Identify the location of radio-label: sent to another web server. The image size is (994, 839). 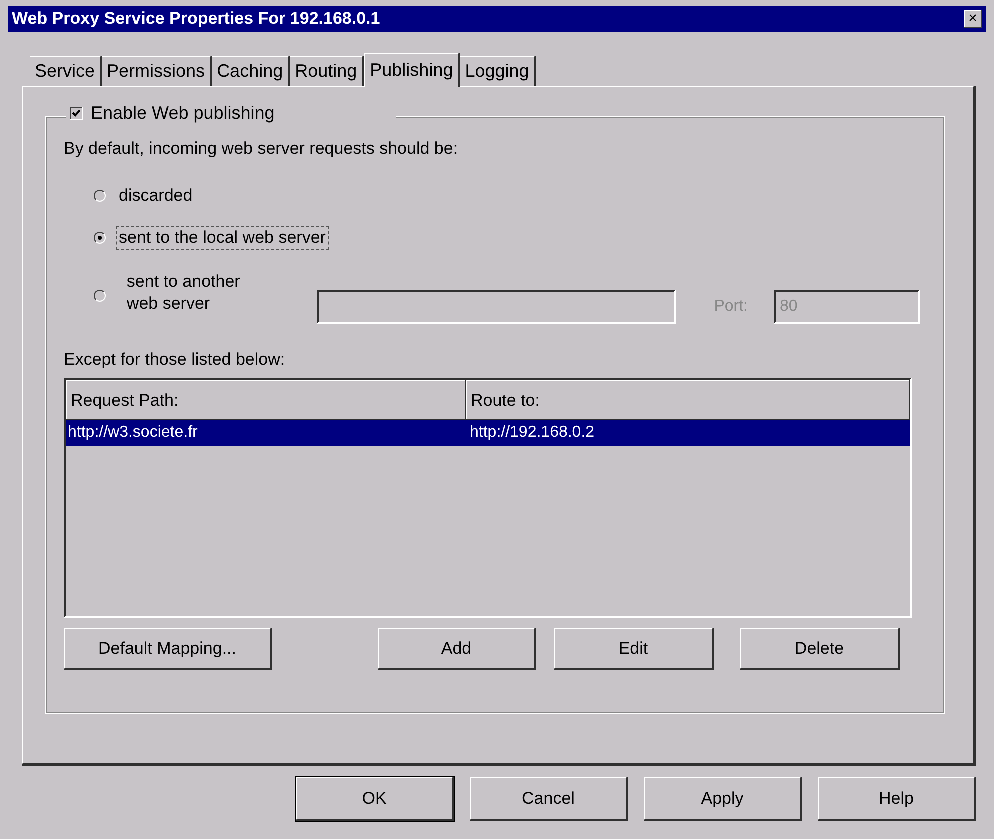
(201, 293).